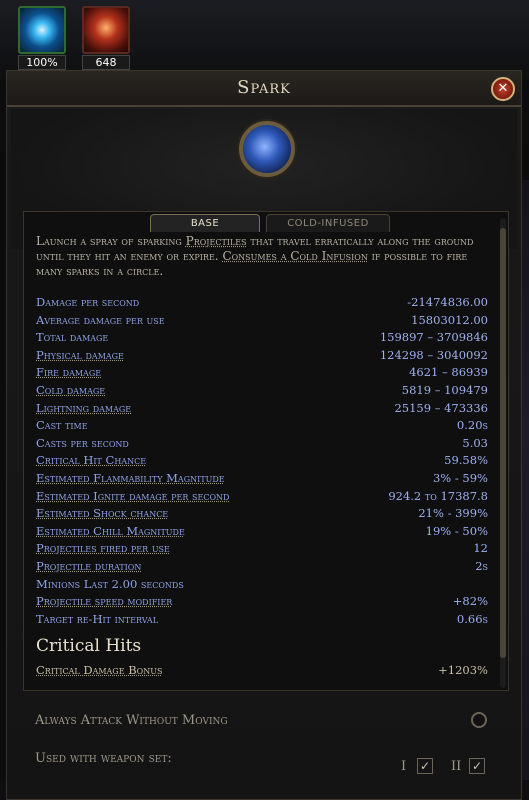  What do you see at coordinates (262, 549) in the screenshot?
I see `stat-row: Projectiles fired per use 12` at bounding box center [262, 549].